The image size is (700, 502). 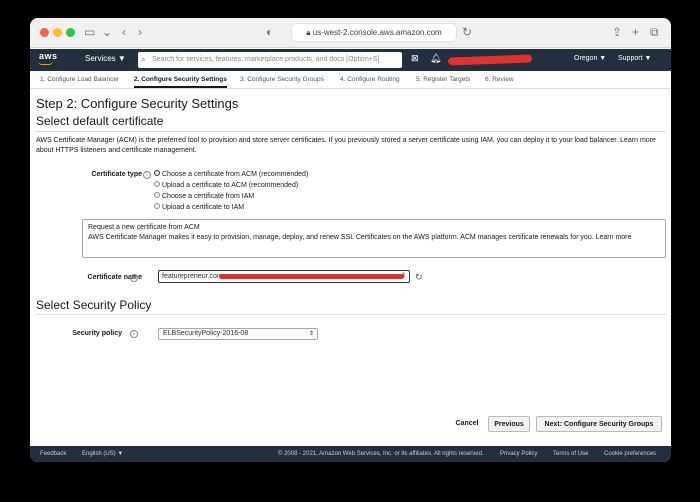 I want to click on next-configure-security-groups-button: Next: Configure Security Groups, so click(x=599, y=424).